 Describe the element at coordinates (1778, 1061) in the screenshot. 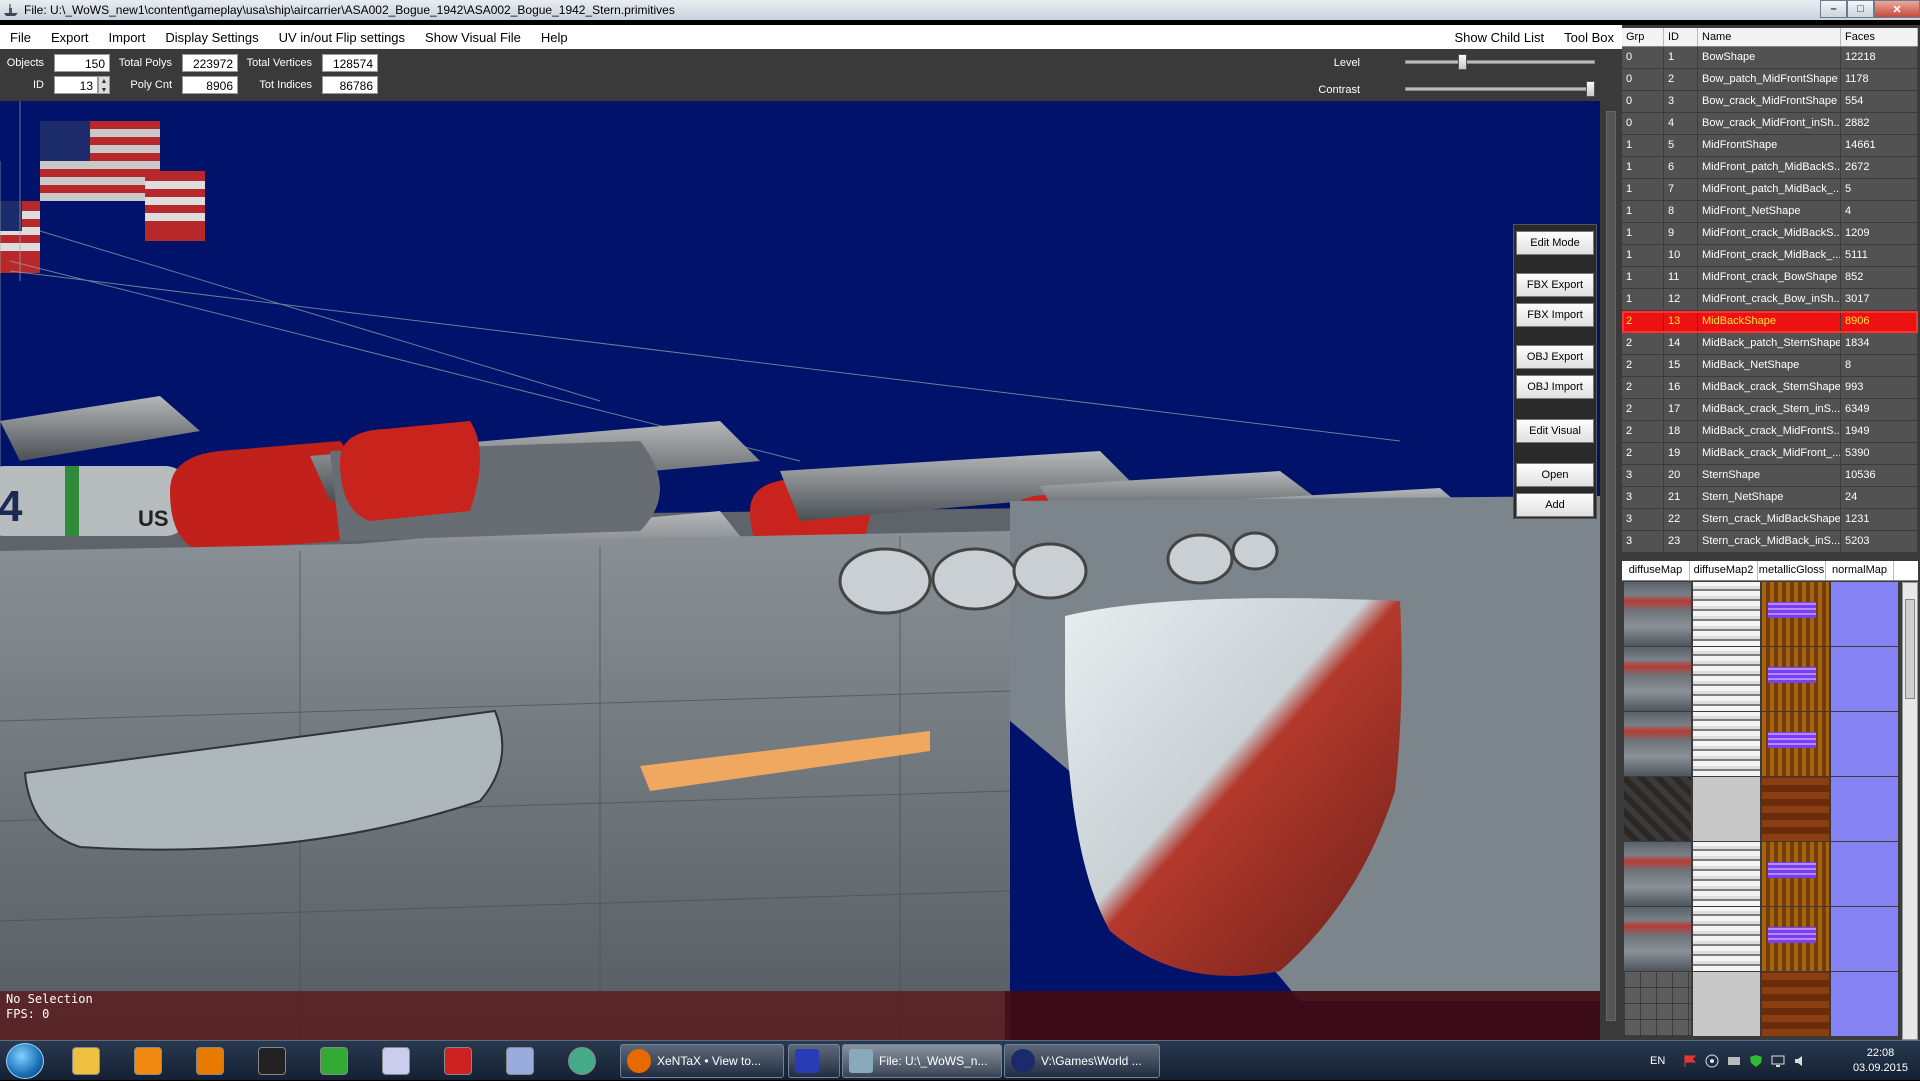

I see `display-icon` at that location.